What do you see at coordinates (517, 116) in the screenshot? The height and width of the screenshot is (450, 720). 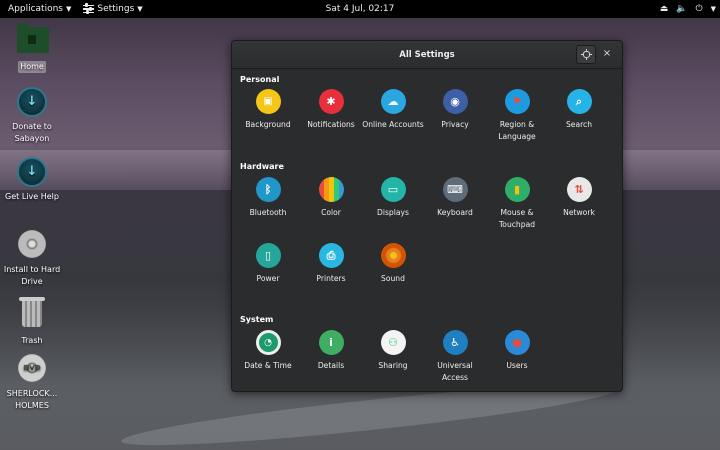 I see `panel-region-language: ⚑ Region & Language` at bounding box center [517, 116].